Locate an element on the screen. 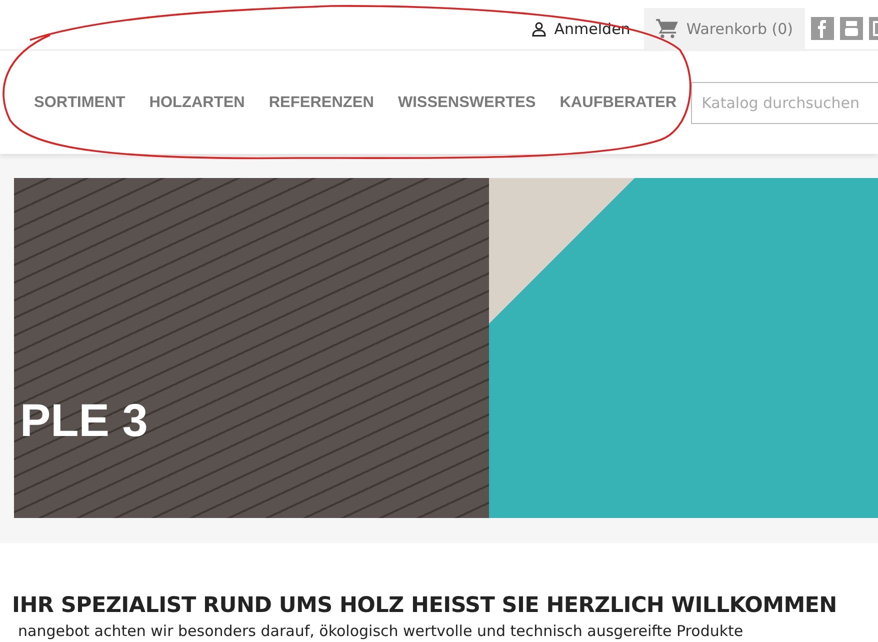 The width and height of the screenshot is (878, 642). cart-link: Warenkorb (0) is located at coordinates (724, 28).